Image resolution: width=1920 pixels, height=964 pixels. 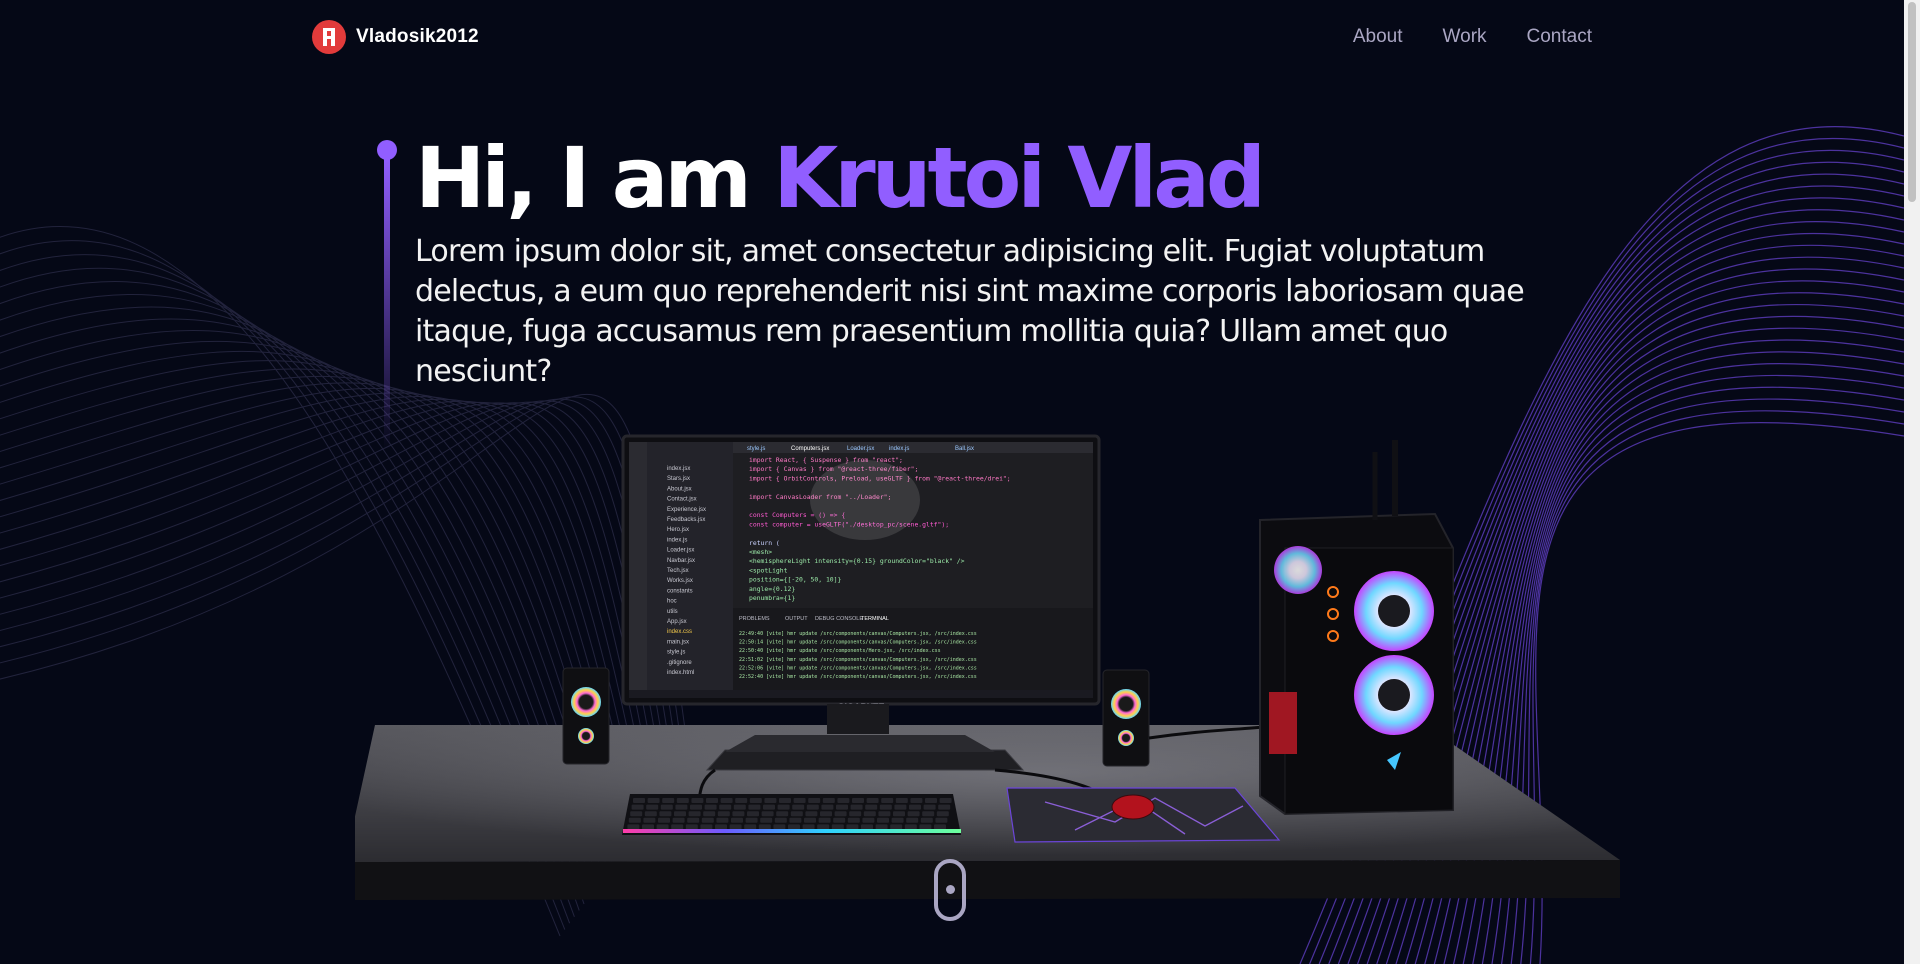 I want to click on file-item: Loader.jsx, so click(x=680, y=551).